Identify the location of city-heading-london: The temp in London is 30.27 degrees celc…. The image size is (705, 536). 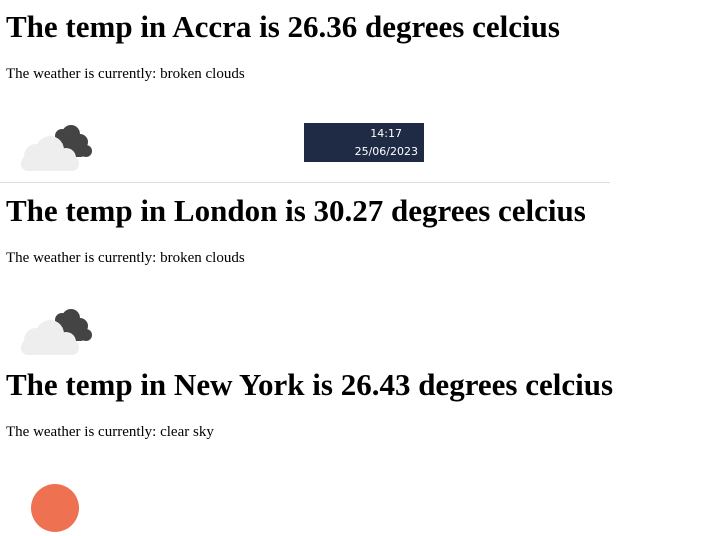
(296, 210).